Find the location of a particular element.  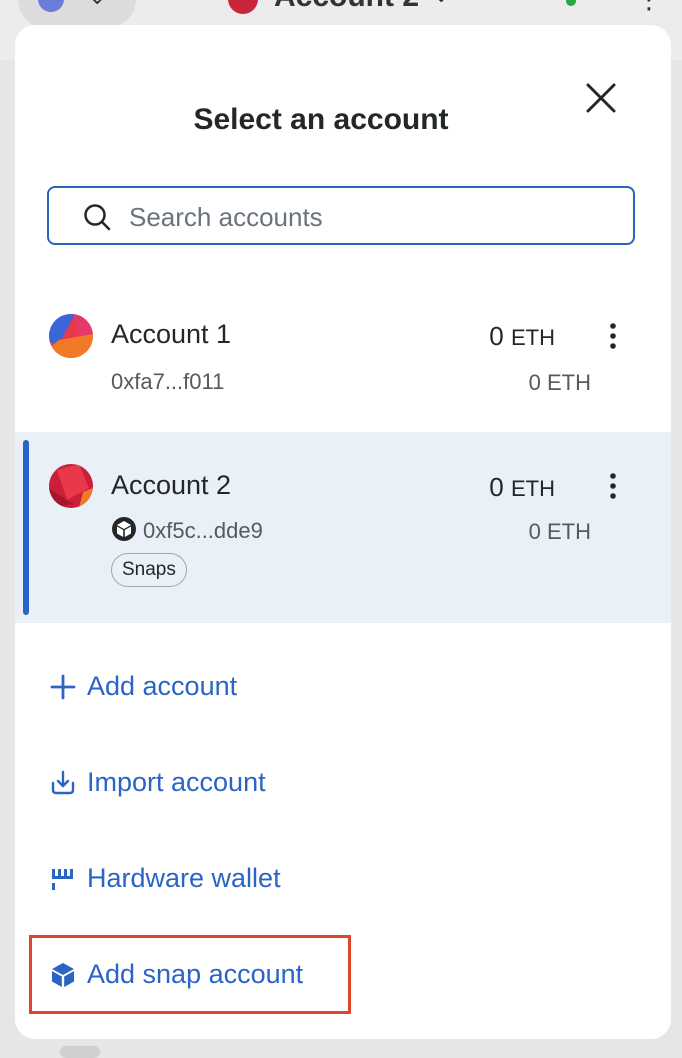

network-selector is located at coordinates (77, 14).